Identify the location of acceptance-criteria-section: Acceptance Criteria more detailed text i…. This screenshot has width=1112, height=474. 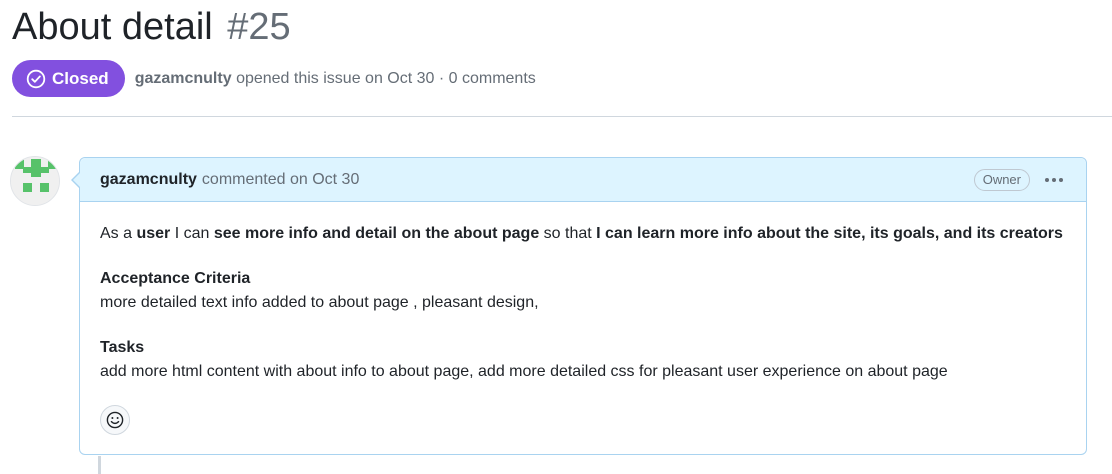
(583, 291).